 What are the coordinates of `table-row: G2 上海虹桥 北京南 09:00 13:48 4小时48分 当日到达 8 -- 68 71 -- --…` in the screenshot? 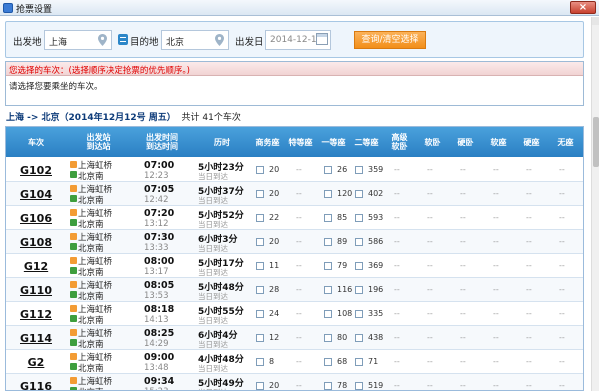 It's located at (294, 362).